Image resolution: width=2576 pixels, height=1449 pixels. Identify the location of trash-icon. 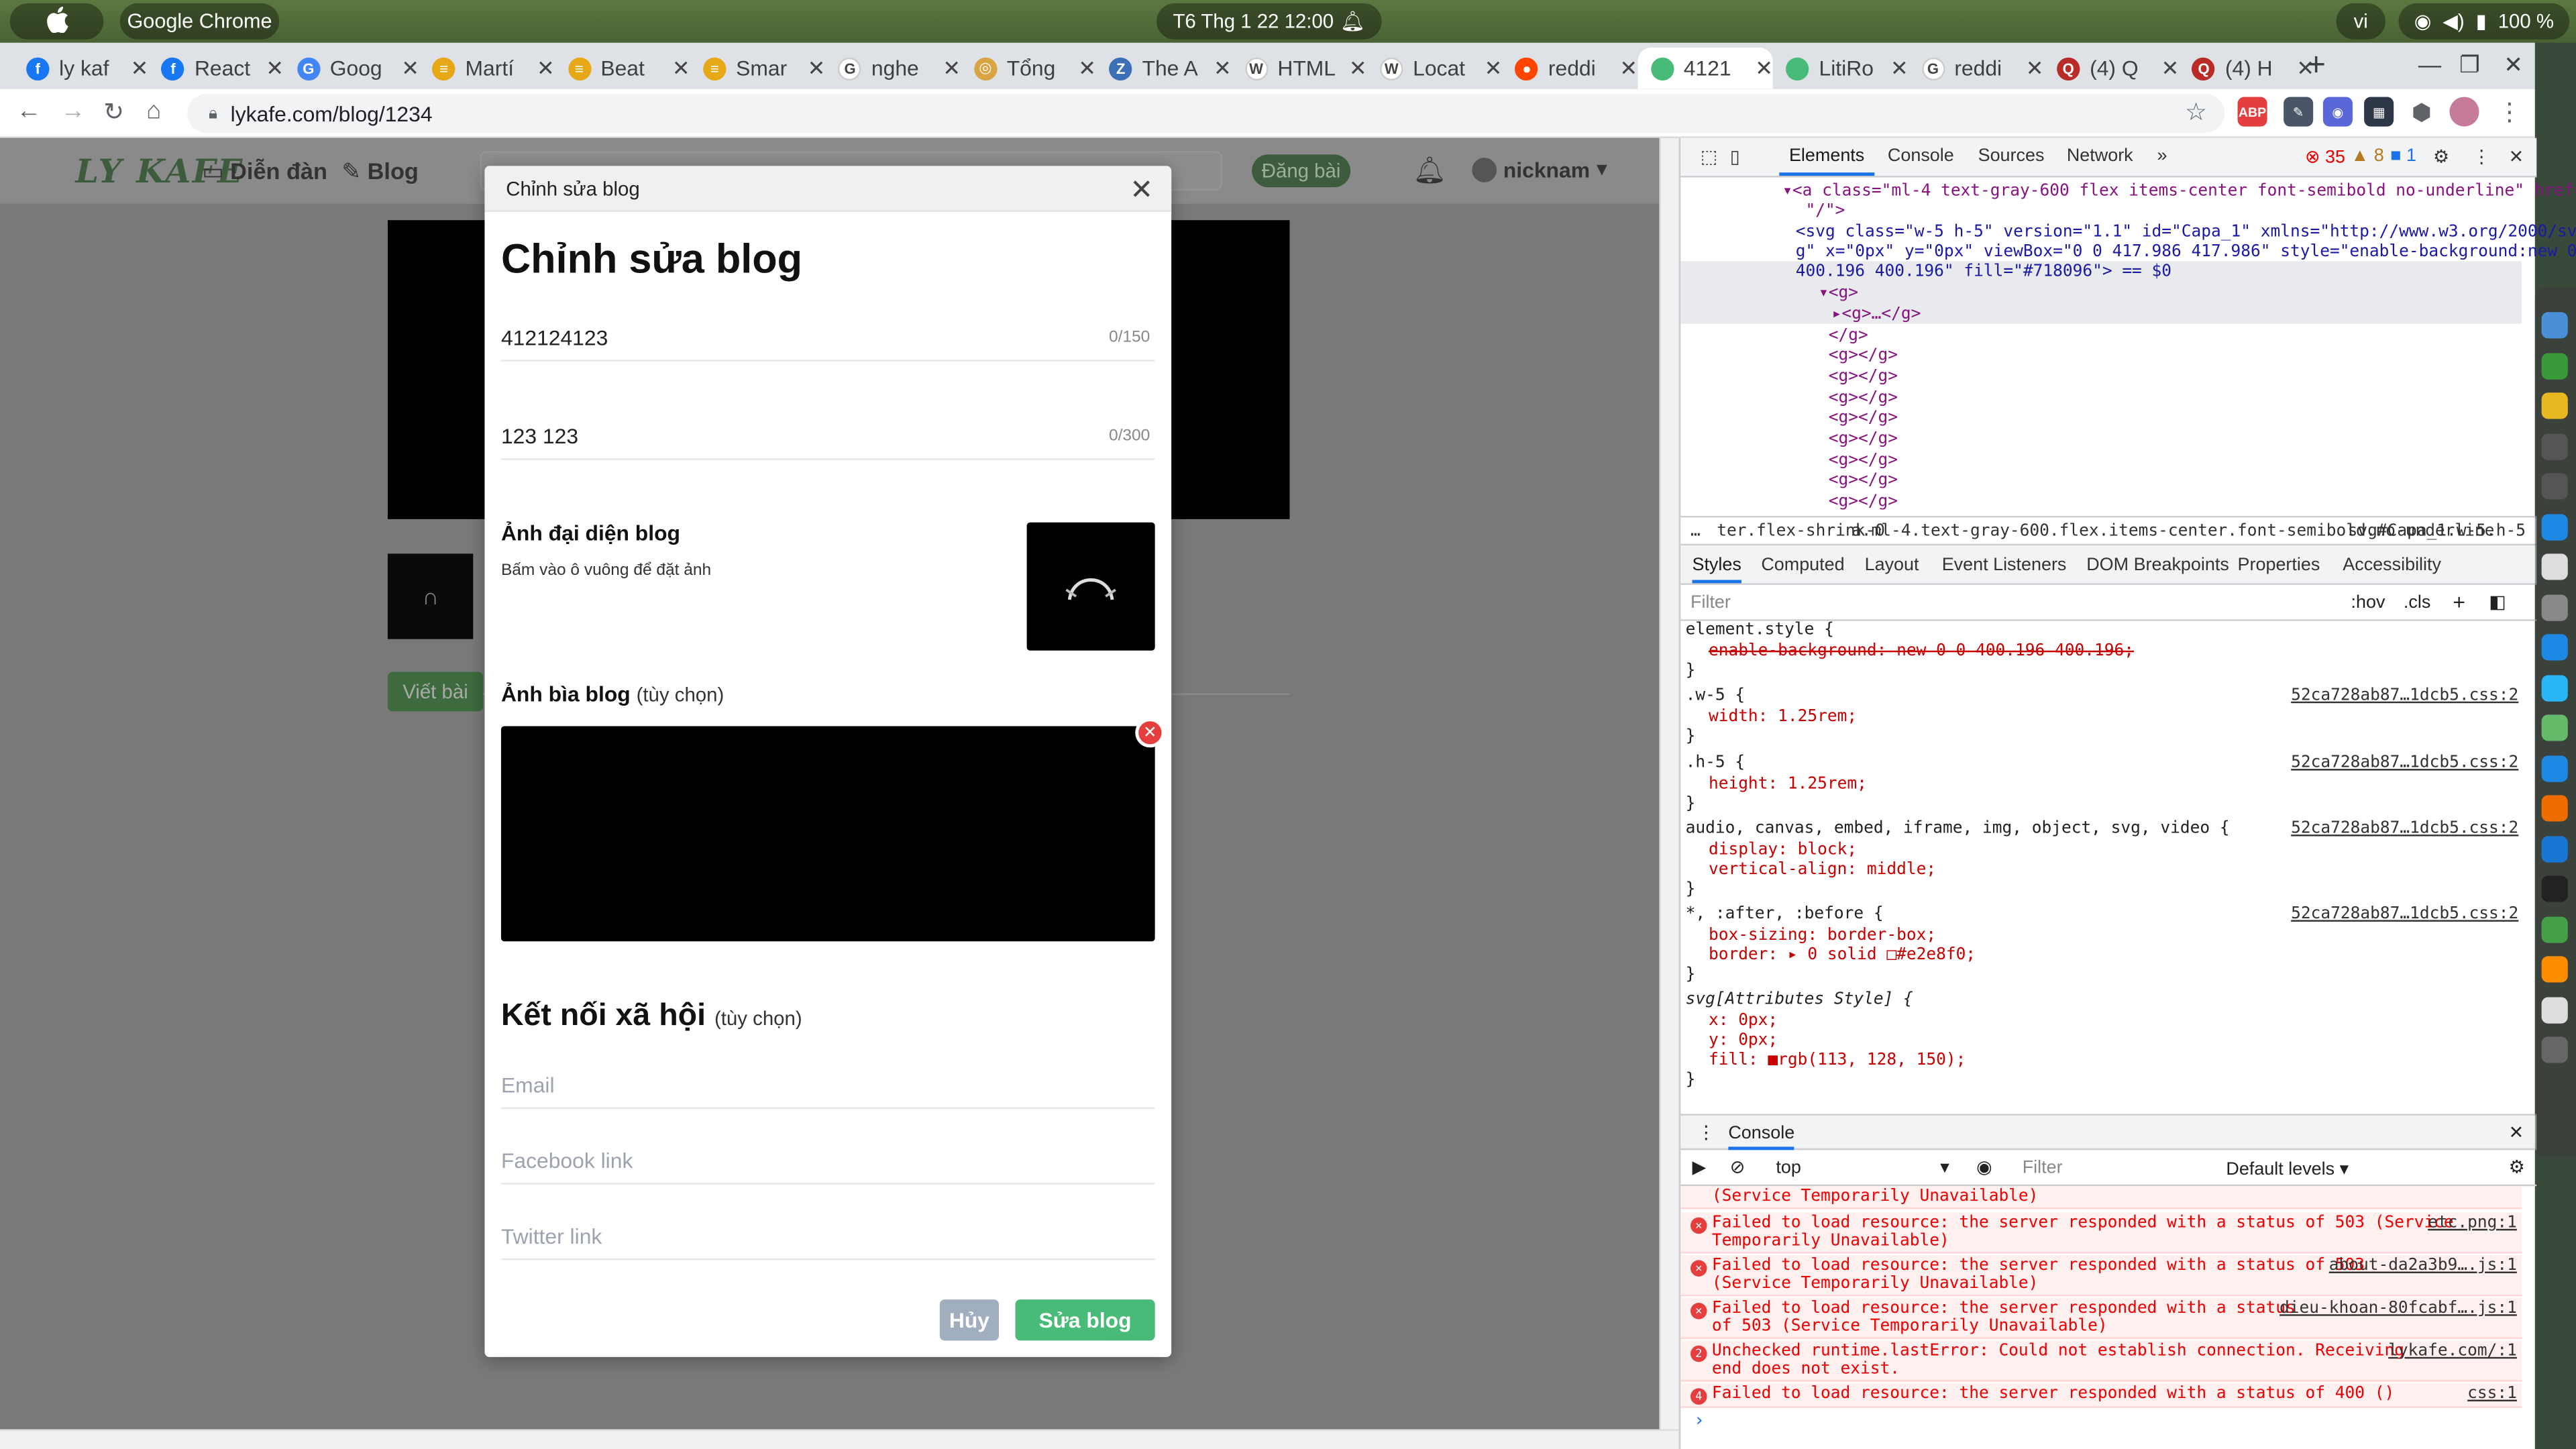
(2554, 1009).